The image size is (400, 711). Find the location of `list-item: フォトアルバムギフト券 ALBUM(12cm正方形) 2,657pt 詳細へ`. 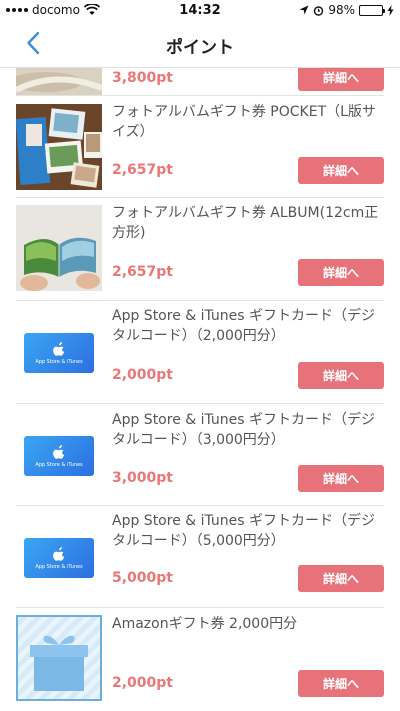

list-item: フォトアルバムギフト券 ALBUM(12cm正方形) 2,657pt 詳細へ is located at coordinates (200, 249).